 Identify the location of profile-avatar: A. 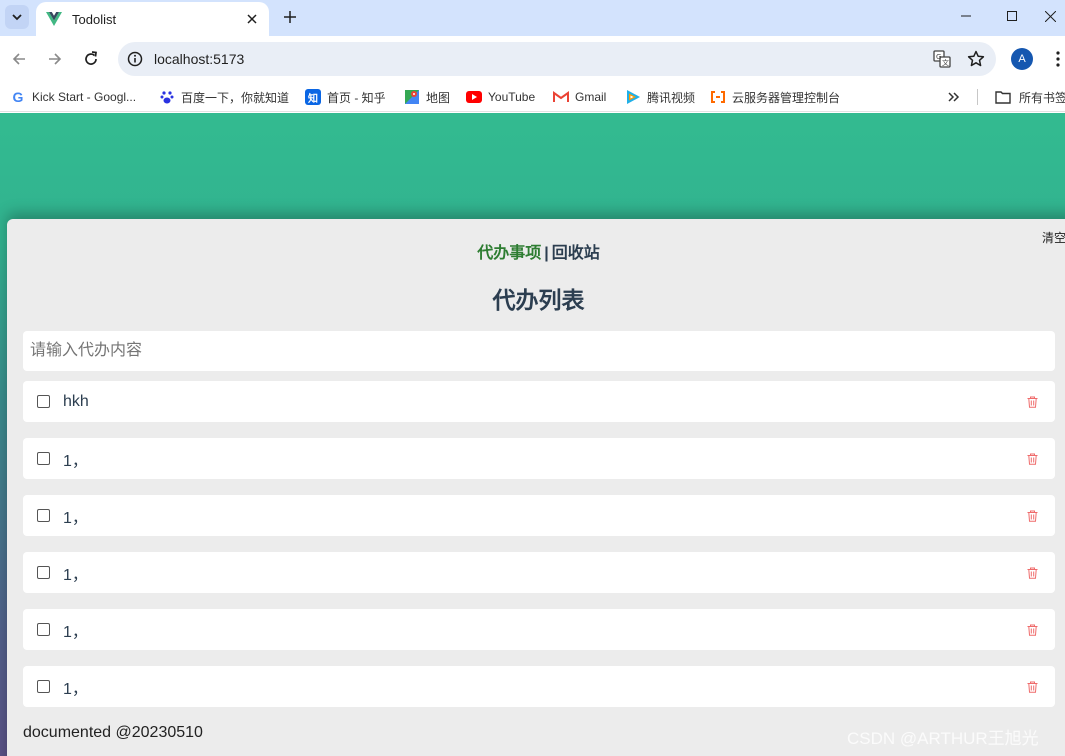
(1022, 59).